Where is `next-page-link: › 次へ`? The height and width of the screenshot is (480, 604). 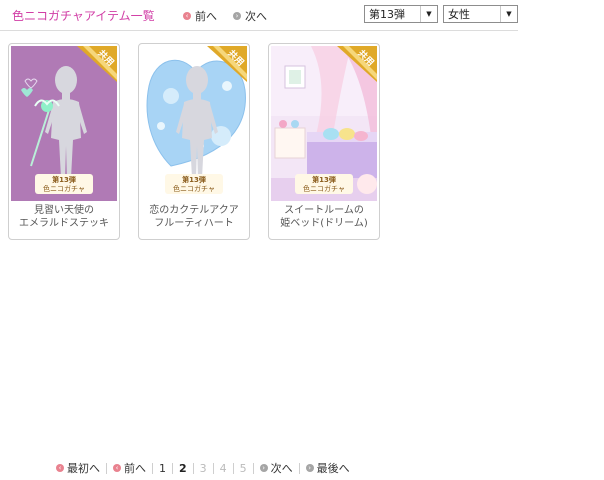
next-page-link: › 次へ is located at coordinates (276, 468).